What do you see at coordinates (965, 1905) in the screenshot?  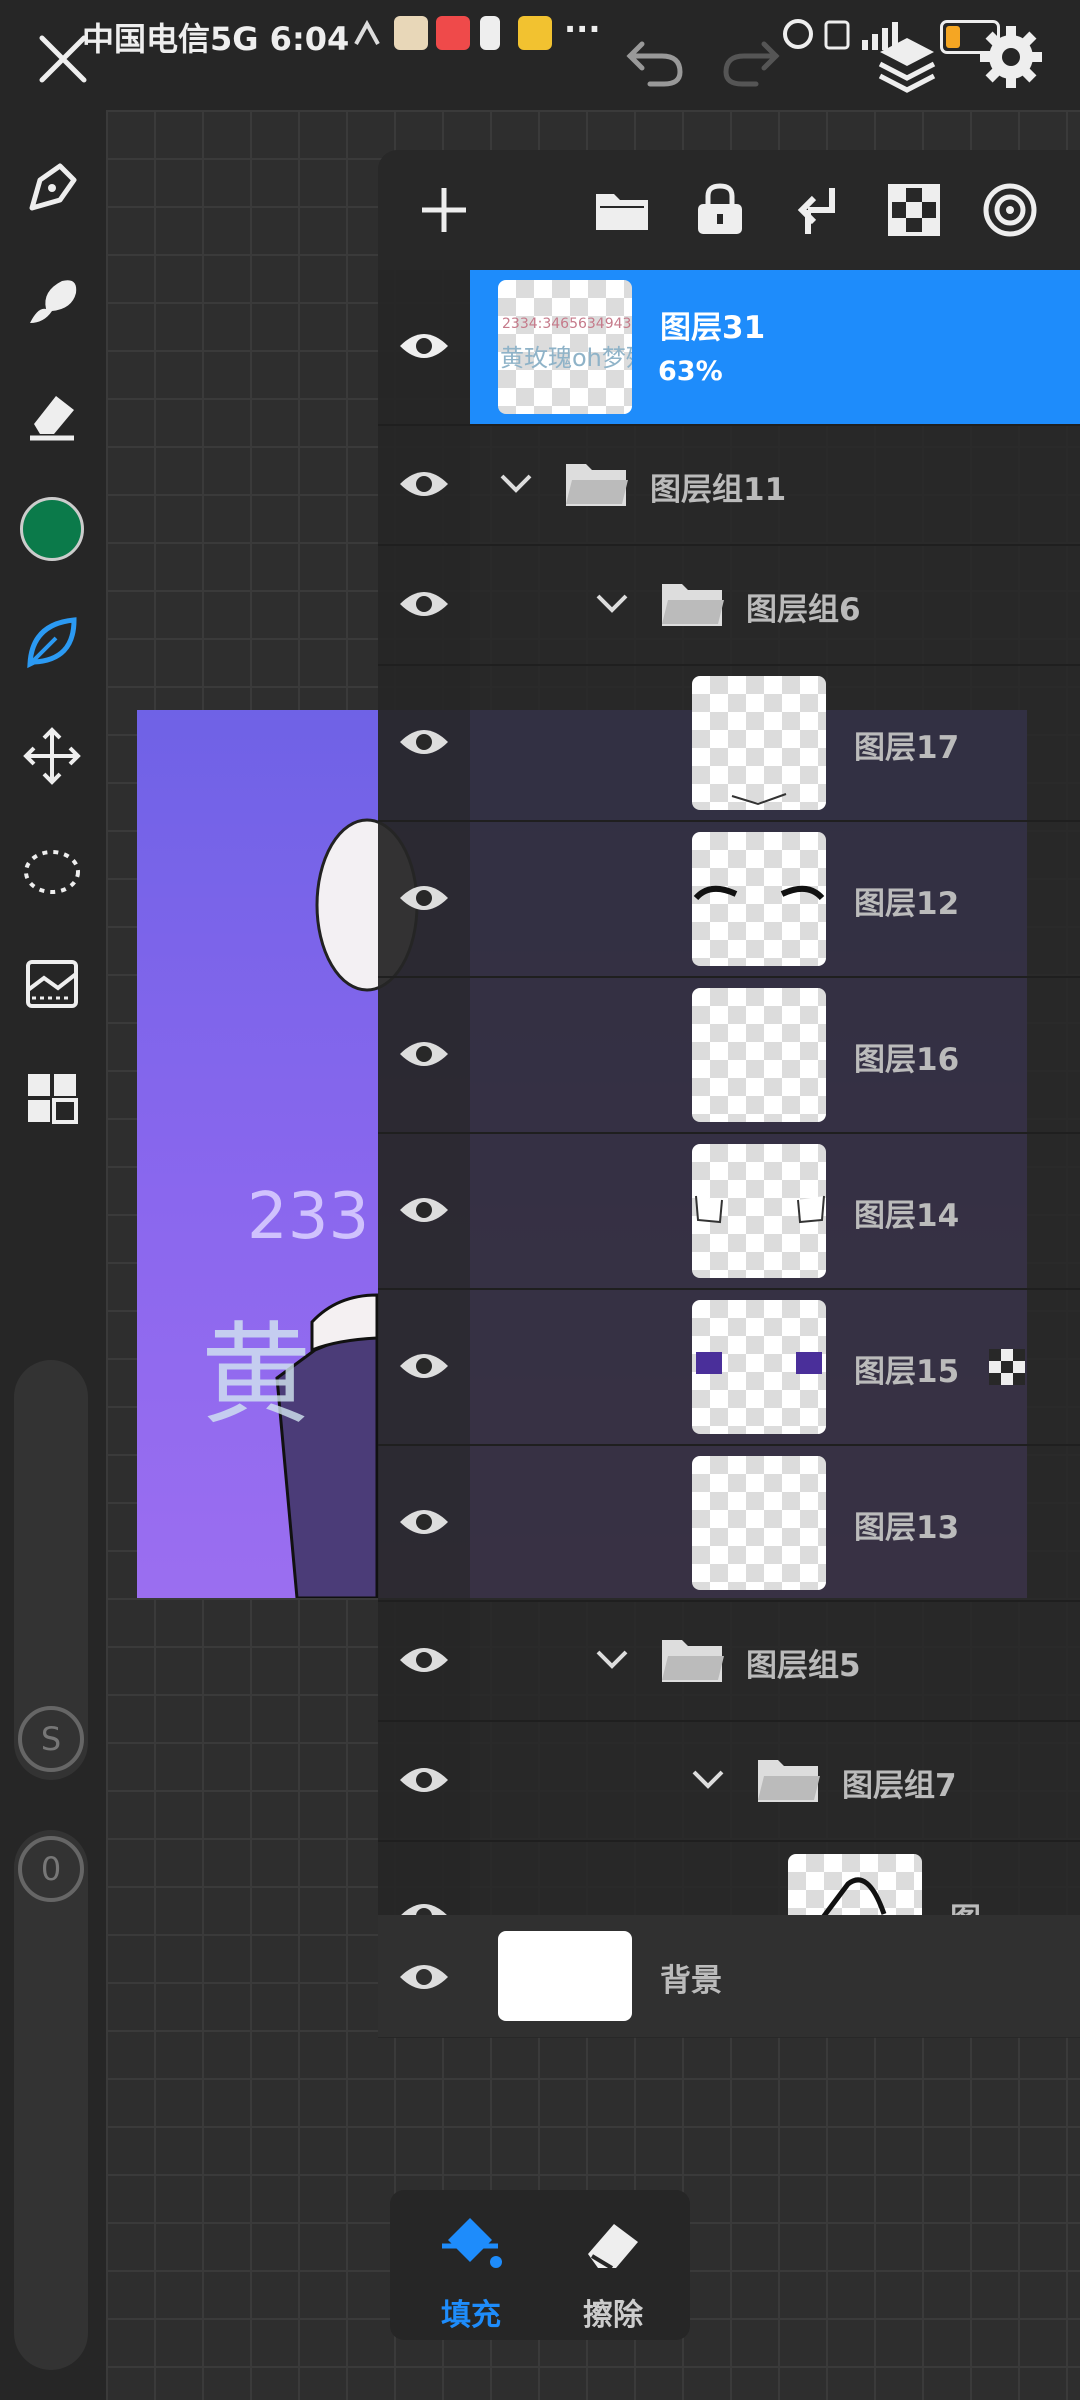 I see `layer-name: 图` at bounding box center [965, 1905].